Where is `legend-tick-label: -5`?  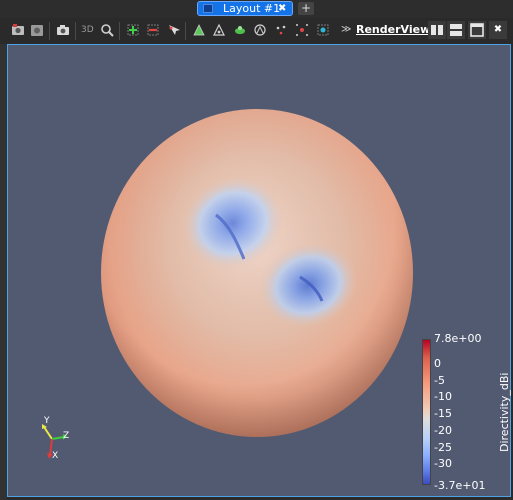 legend-tick-label: -5 is located at coordinates (439, 380).